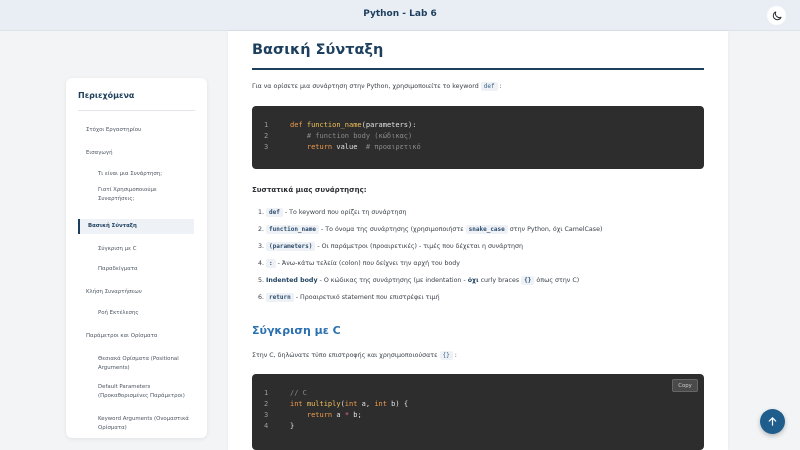 The height and width of the screenshot is (450, 800). Describe the element at coordinates (359, 136) in the screenshot. I see `code-token: # function body (κώδικας)` at that location.